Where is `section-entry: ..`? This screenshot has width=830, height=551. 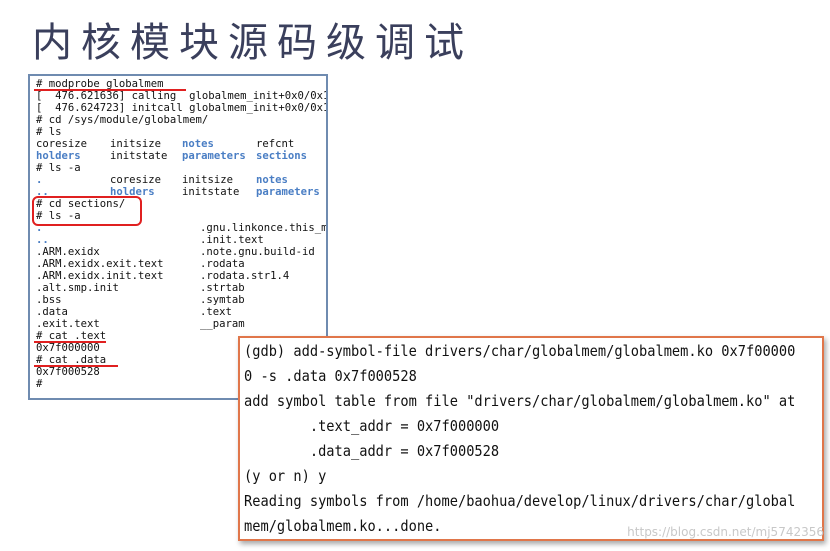 section-entry: .. is located at coordinates (42, 240).